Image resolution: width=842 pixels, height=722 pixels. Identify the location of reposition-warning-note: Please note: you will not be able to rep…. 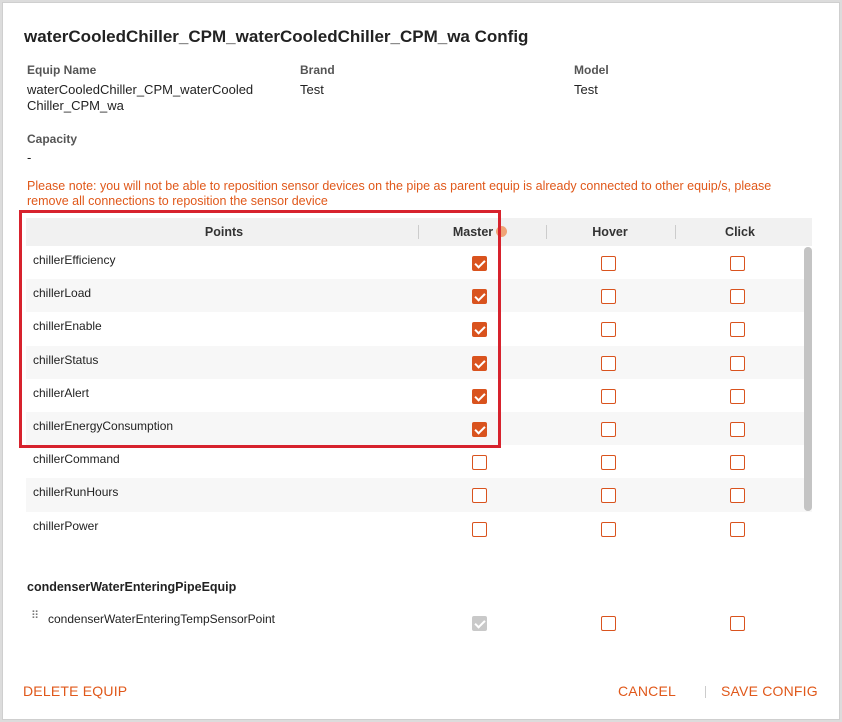
(422, 194).